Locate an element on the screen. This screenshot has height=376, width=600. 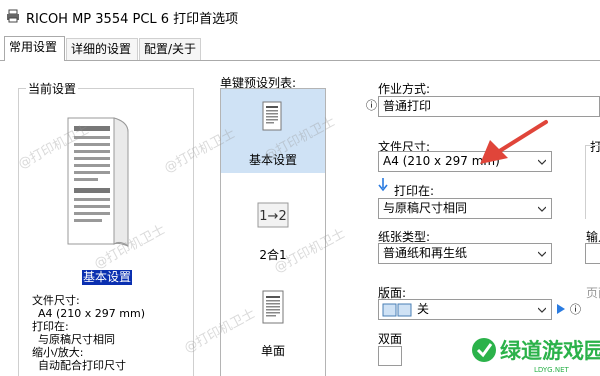
preset-item-basic: 基本设置 is located at coordinates (273, 131).